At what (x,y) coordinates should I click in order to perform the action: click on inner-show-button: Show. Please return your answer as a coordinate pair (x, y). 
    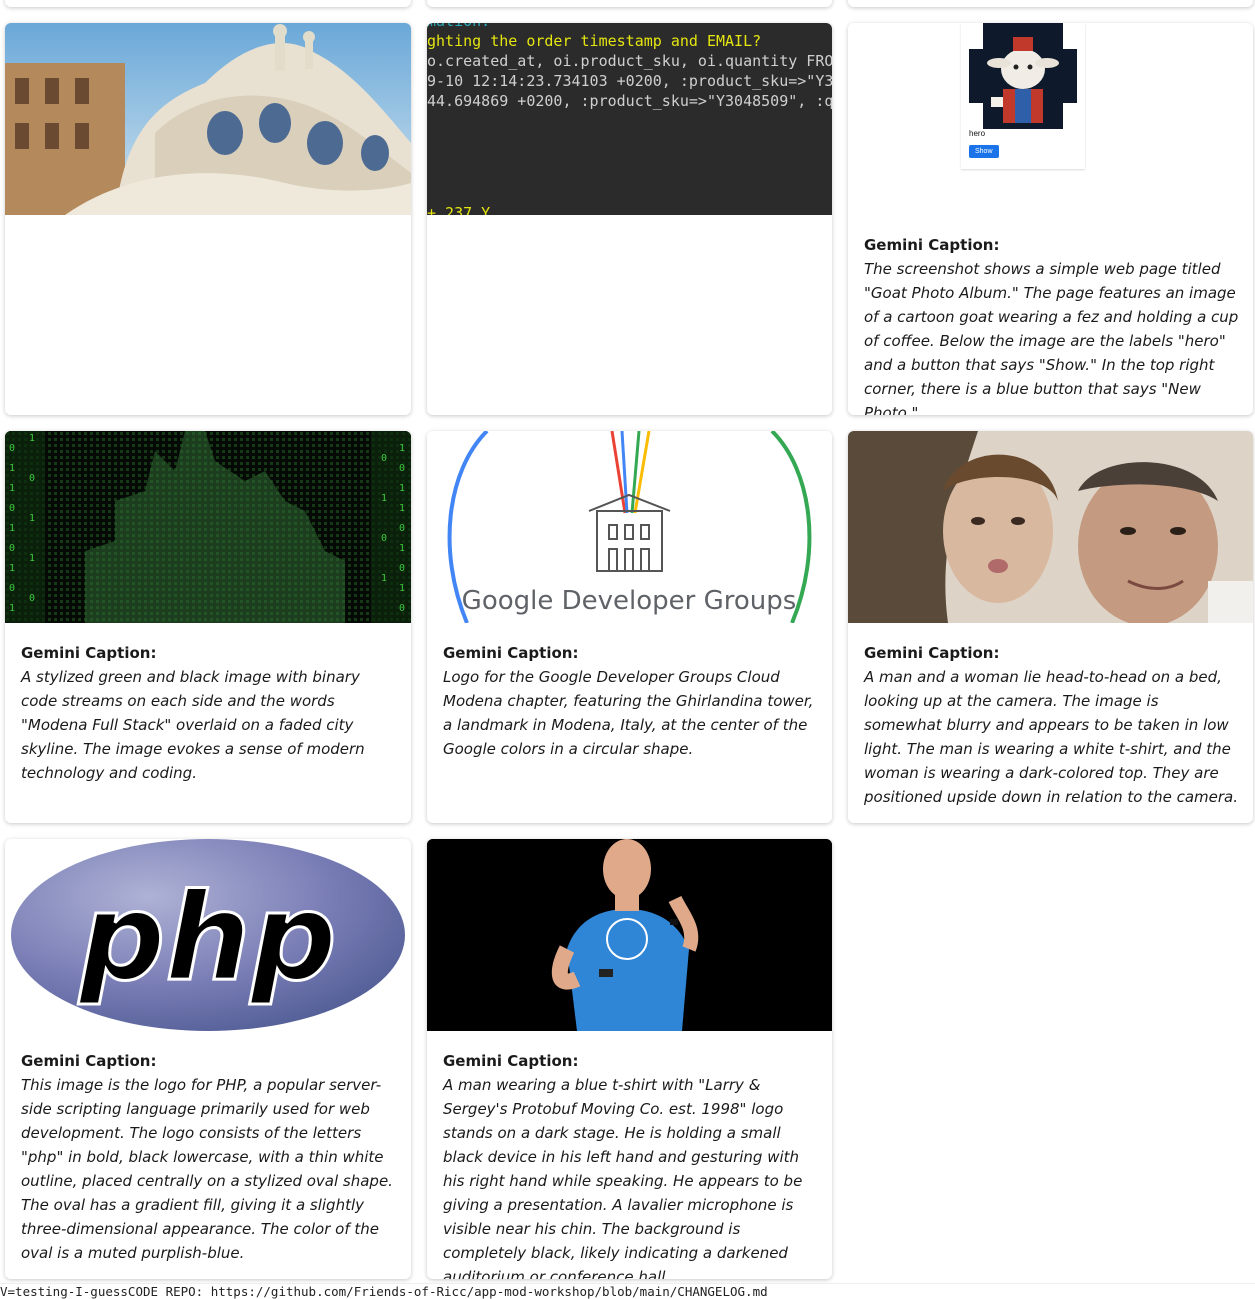
    Looking at the image, I should click on (984, 151).